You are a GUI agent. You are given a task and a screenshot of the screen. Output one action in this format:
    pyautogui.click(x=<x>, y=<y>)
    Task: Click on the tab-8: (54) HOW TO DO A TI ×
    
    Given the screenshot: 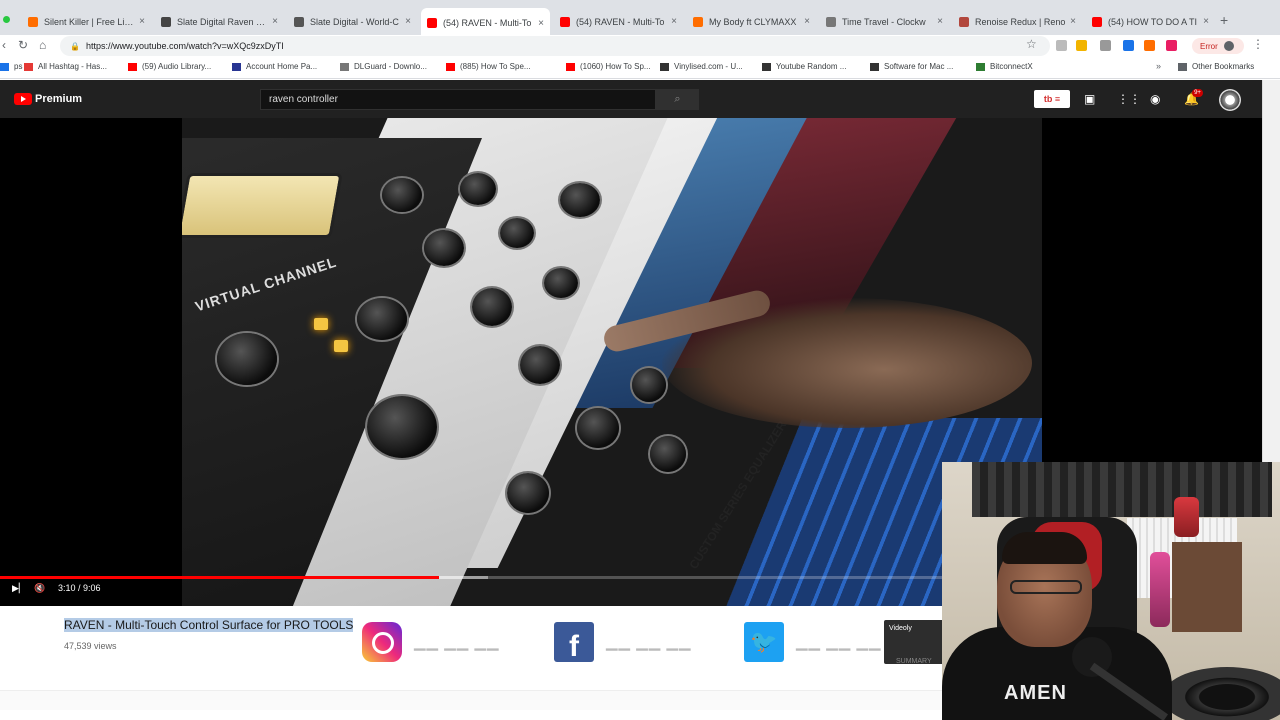 What is the action you would take?
    pyautogui.click(x=1150, y=21)
    